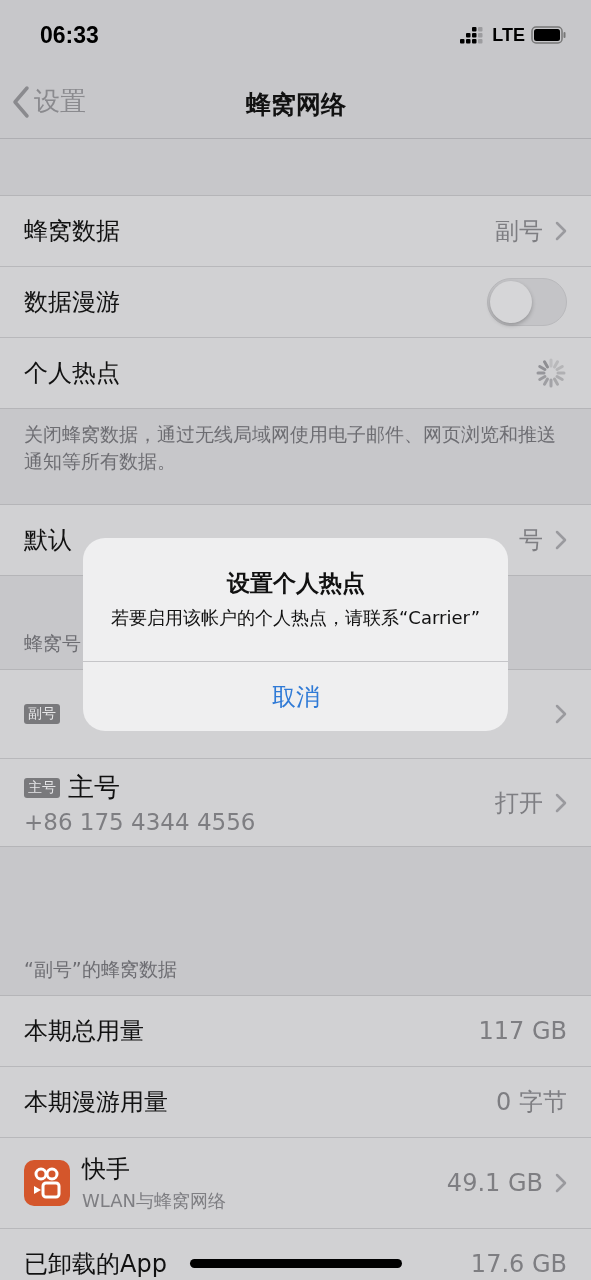 Image resolution: width=591 pixels, height=1280 pixels. Describe the element at coordinates (52, 644) in the screenshot. I see `section-header: 蜂窝号` at that location.